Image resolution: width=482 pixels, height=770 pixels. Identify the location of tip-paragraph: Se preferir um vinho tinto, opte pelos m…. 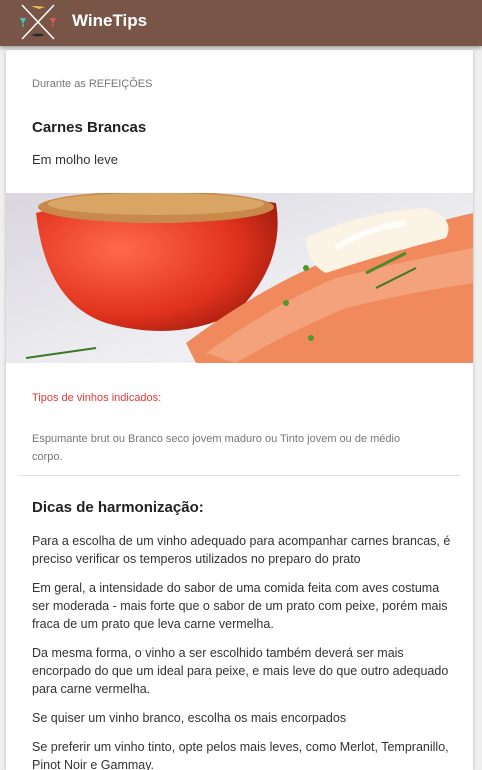
(240, 755).